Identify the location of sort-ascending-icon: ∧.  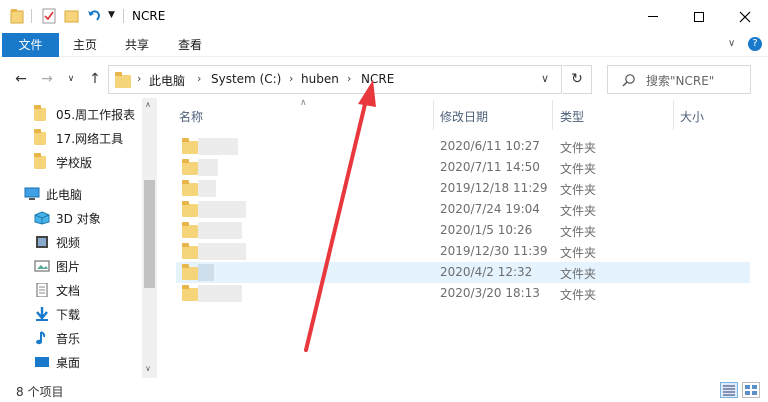
(303, 103).